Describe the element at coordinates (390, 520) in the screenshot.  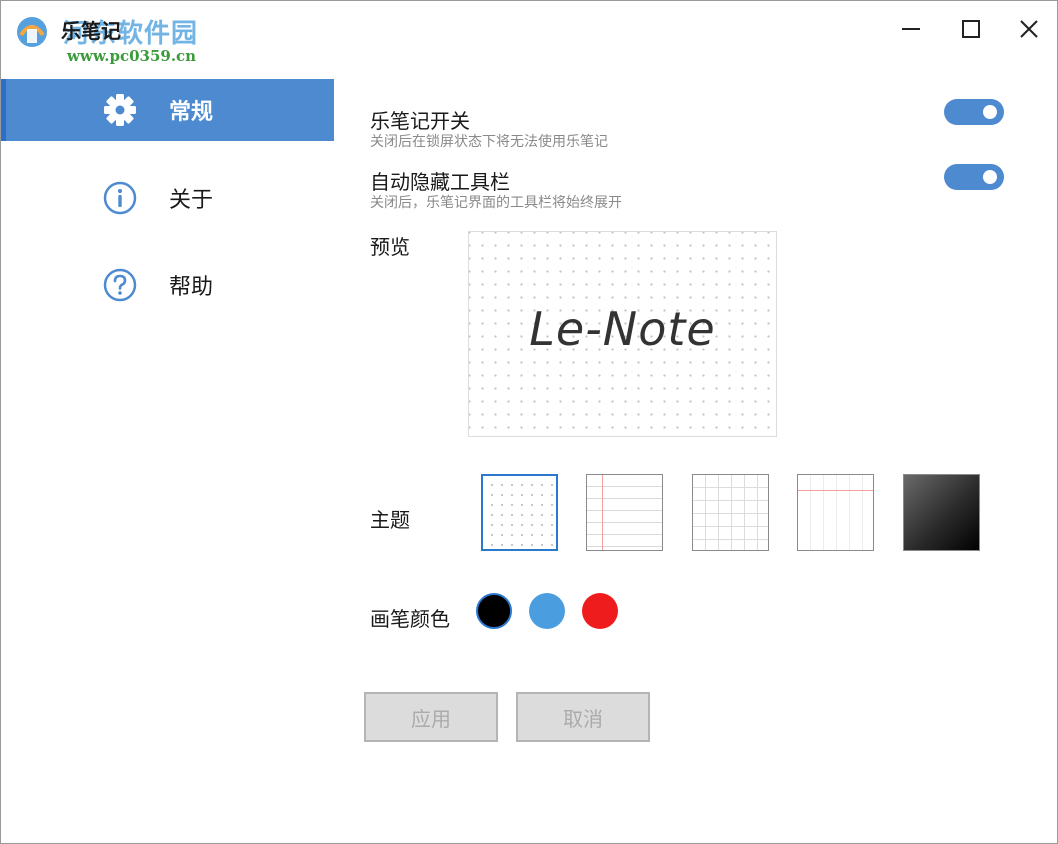
I see `theme-label: 主题` at that location.